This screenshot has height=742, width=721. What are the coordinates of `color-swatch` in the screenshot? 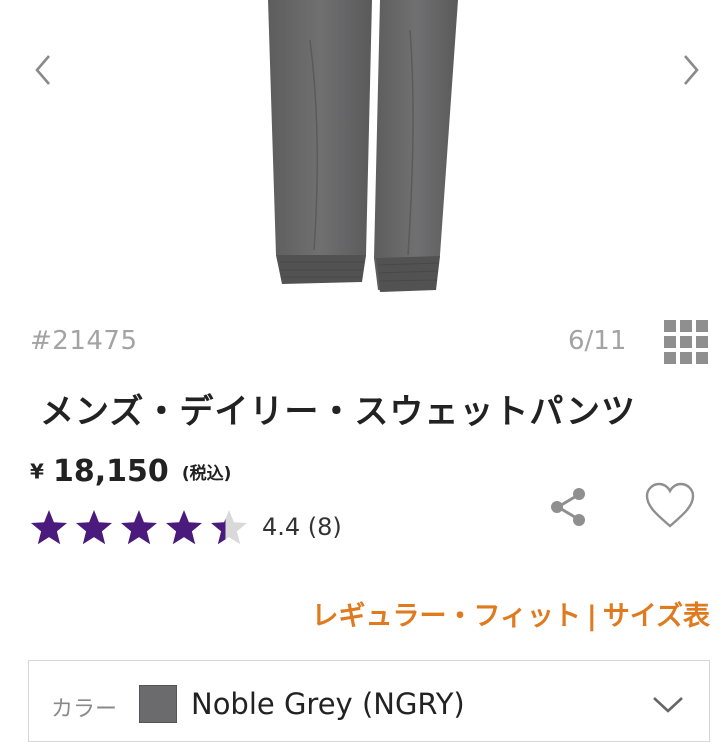 It's located at (158, 704).